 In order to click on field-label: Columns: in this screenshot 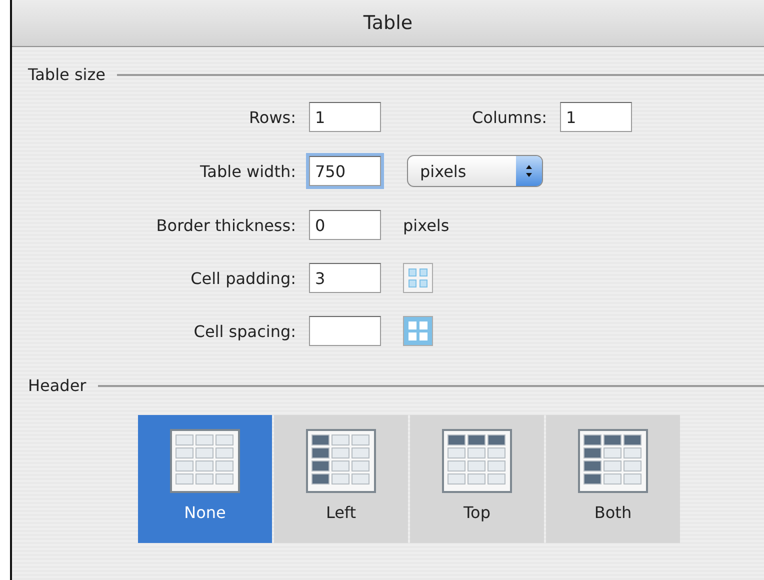, I will do `click(509, 117)`.